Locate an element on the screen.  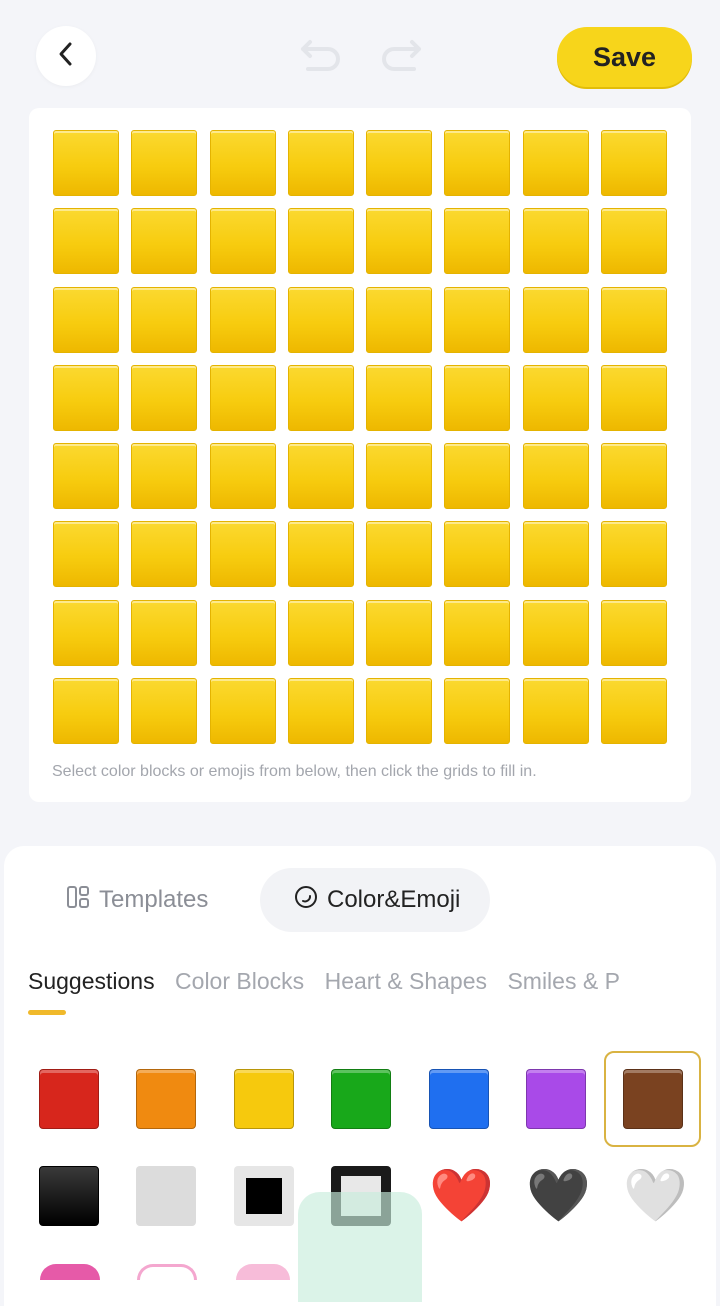
category-color-blocks: Color Blocks is located at coordinates (239, 981).